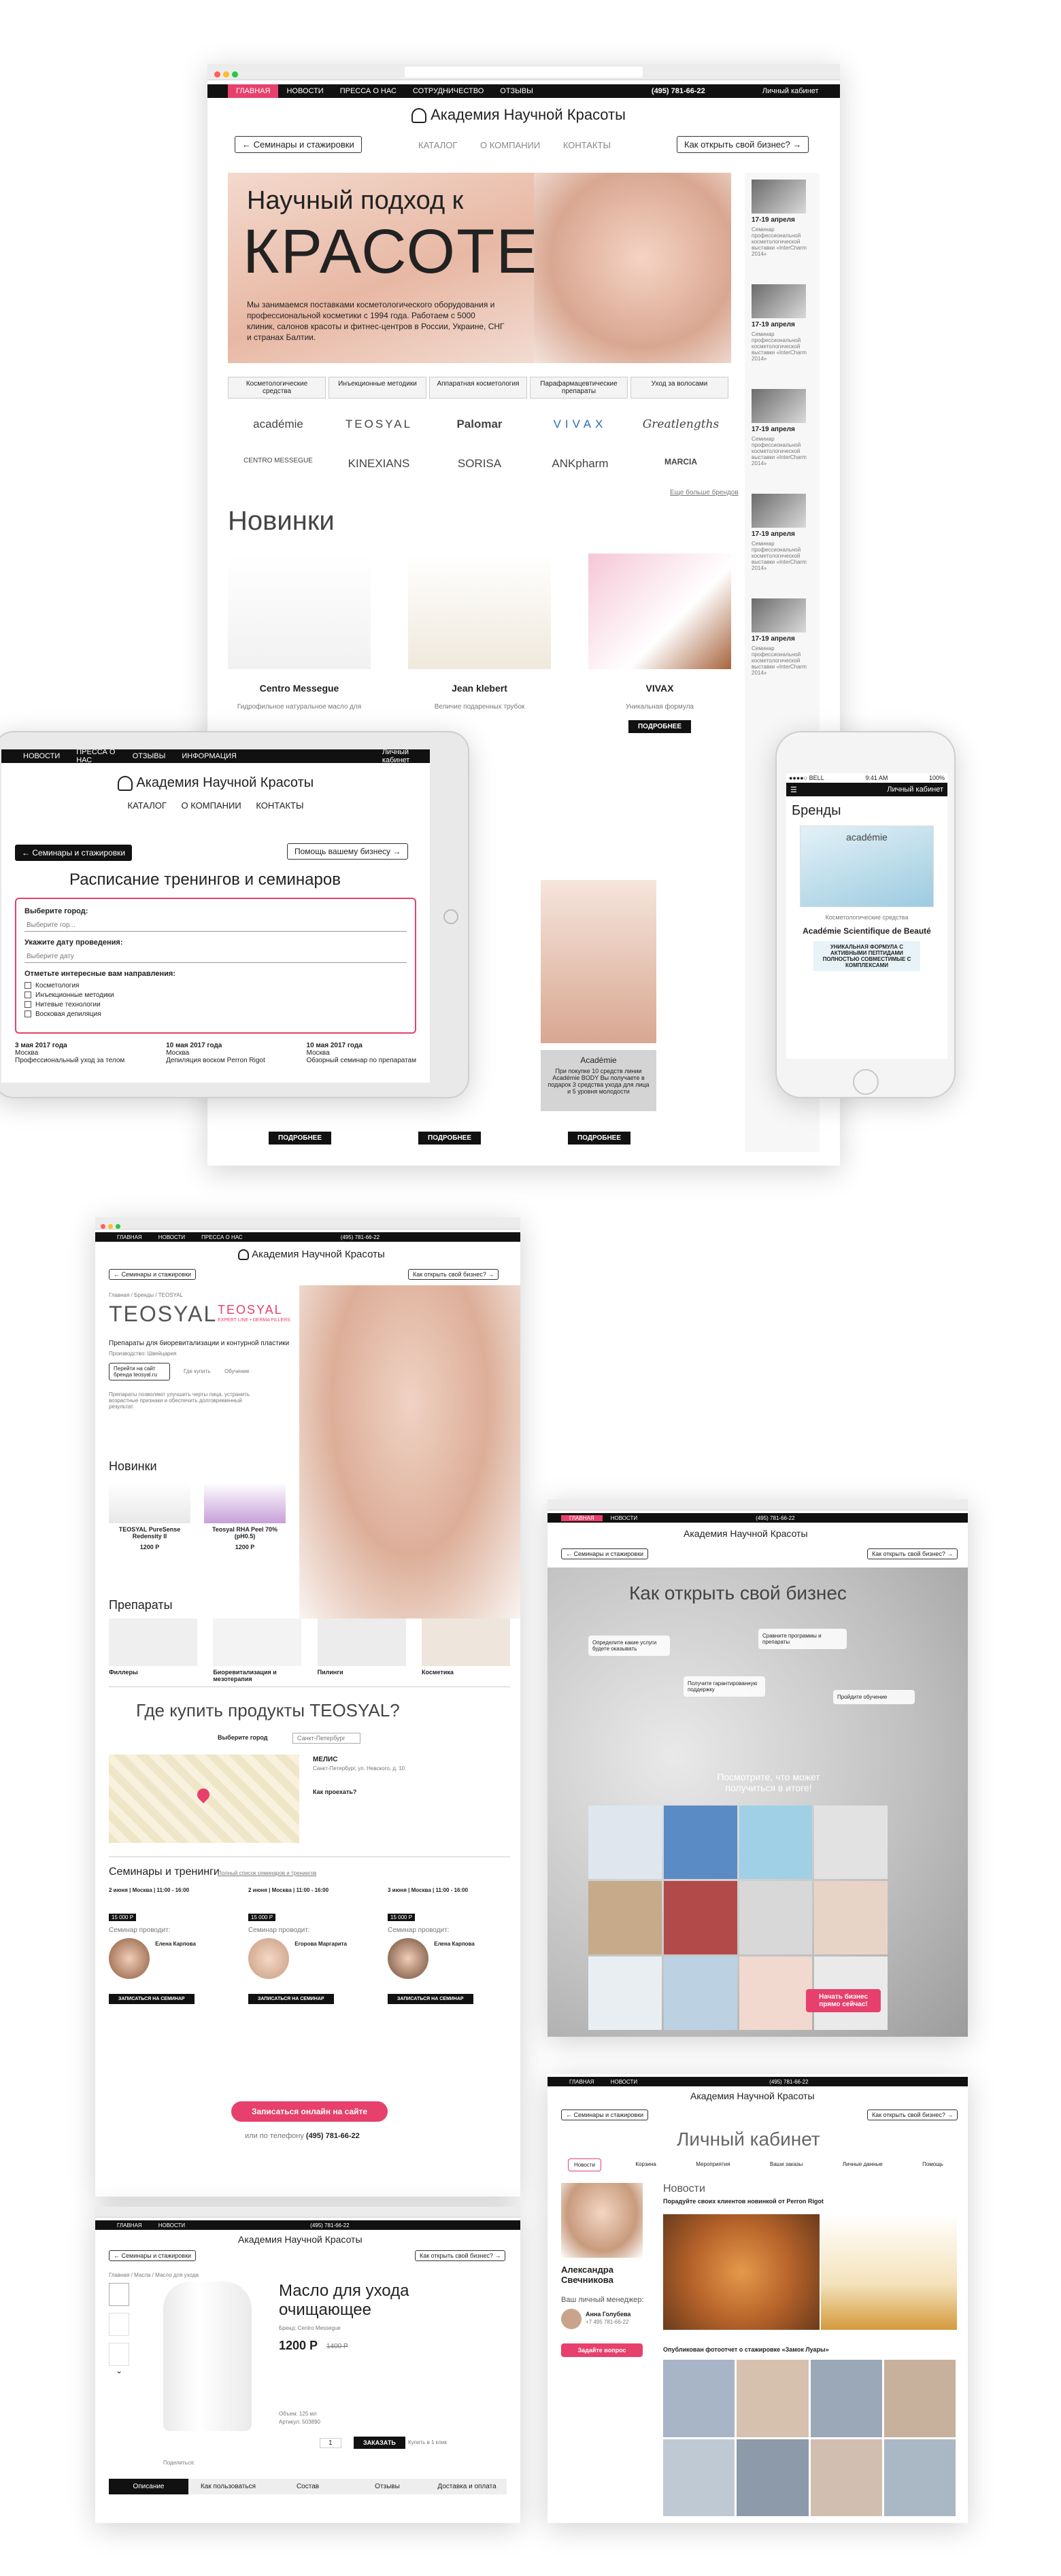 The width and height of the screenshot is (1061, 2576). I want to click on brand-centro: CENTRO MESSEGUE, so click(278, 464).